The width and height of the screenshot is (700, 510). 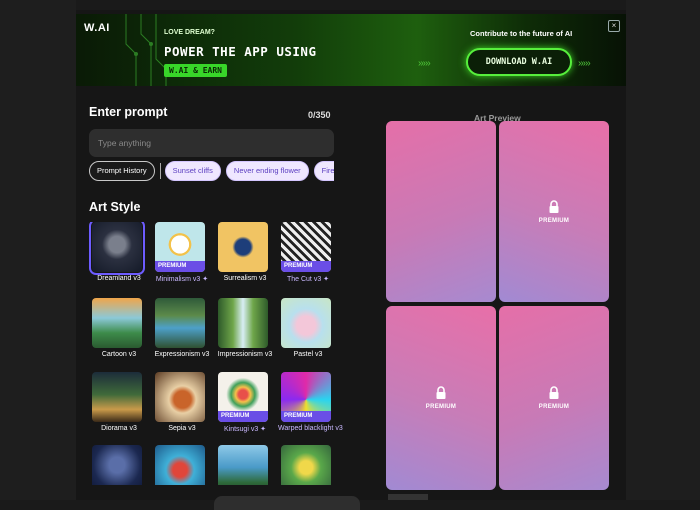 I want to click on download-wai-button: DOWNLOAD W.AI, so click(x=519, y=62).